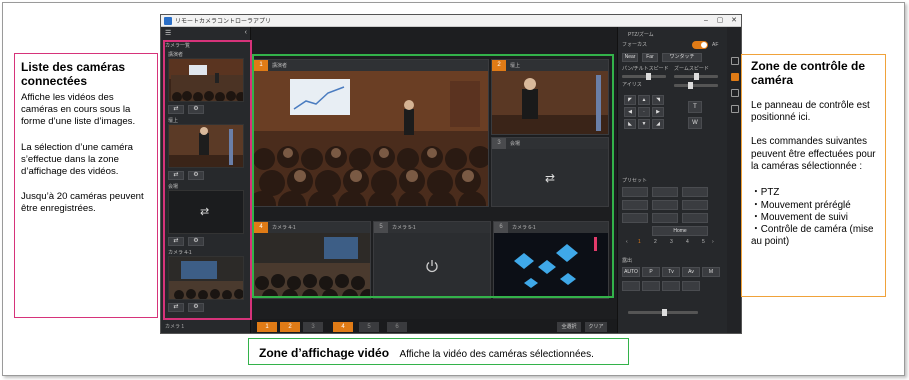 This screenshot has height=380, width=909. I want to click on layout-button-5: 5, so click(369, 327).